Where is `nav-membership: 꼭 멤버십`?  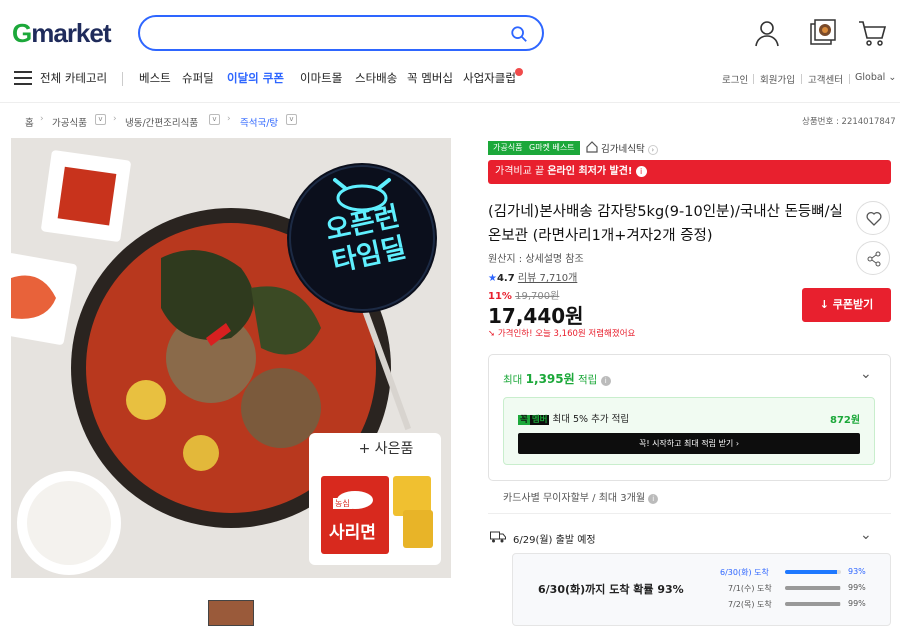 nav-membership: 꼭 멤버십 is located at coordinates (430, 78).